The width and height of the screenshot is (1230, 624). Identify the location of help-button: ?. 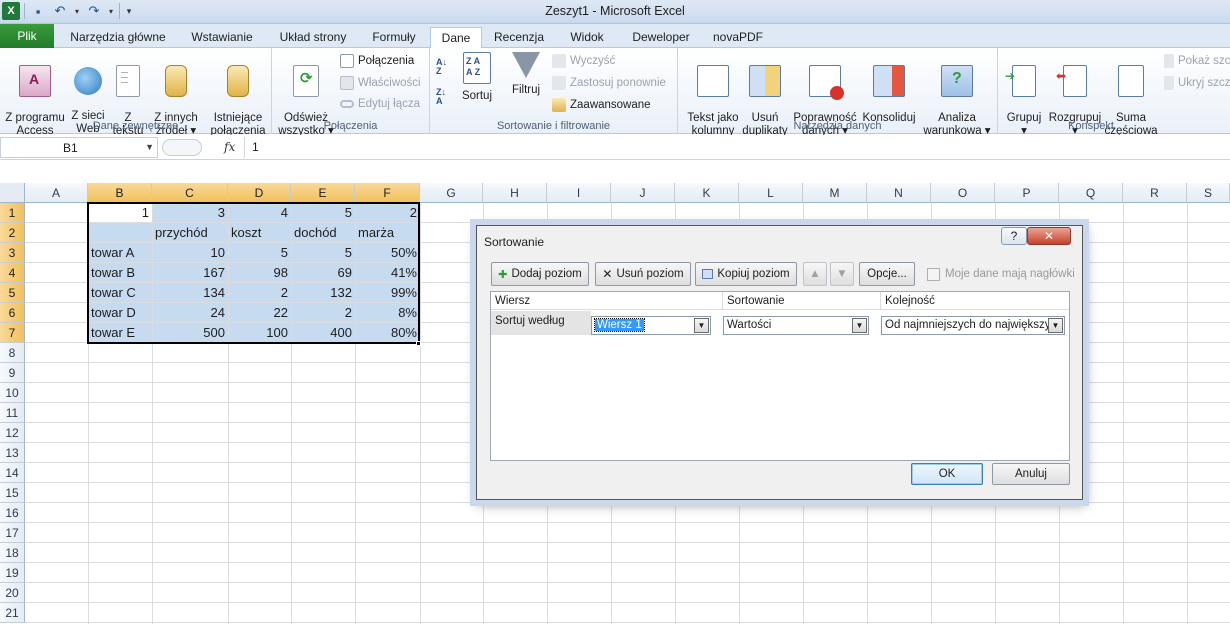
(1014, 236).